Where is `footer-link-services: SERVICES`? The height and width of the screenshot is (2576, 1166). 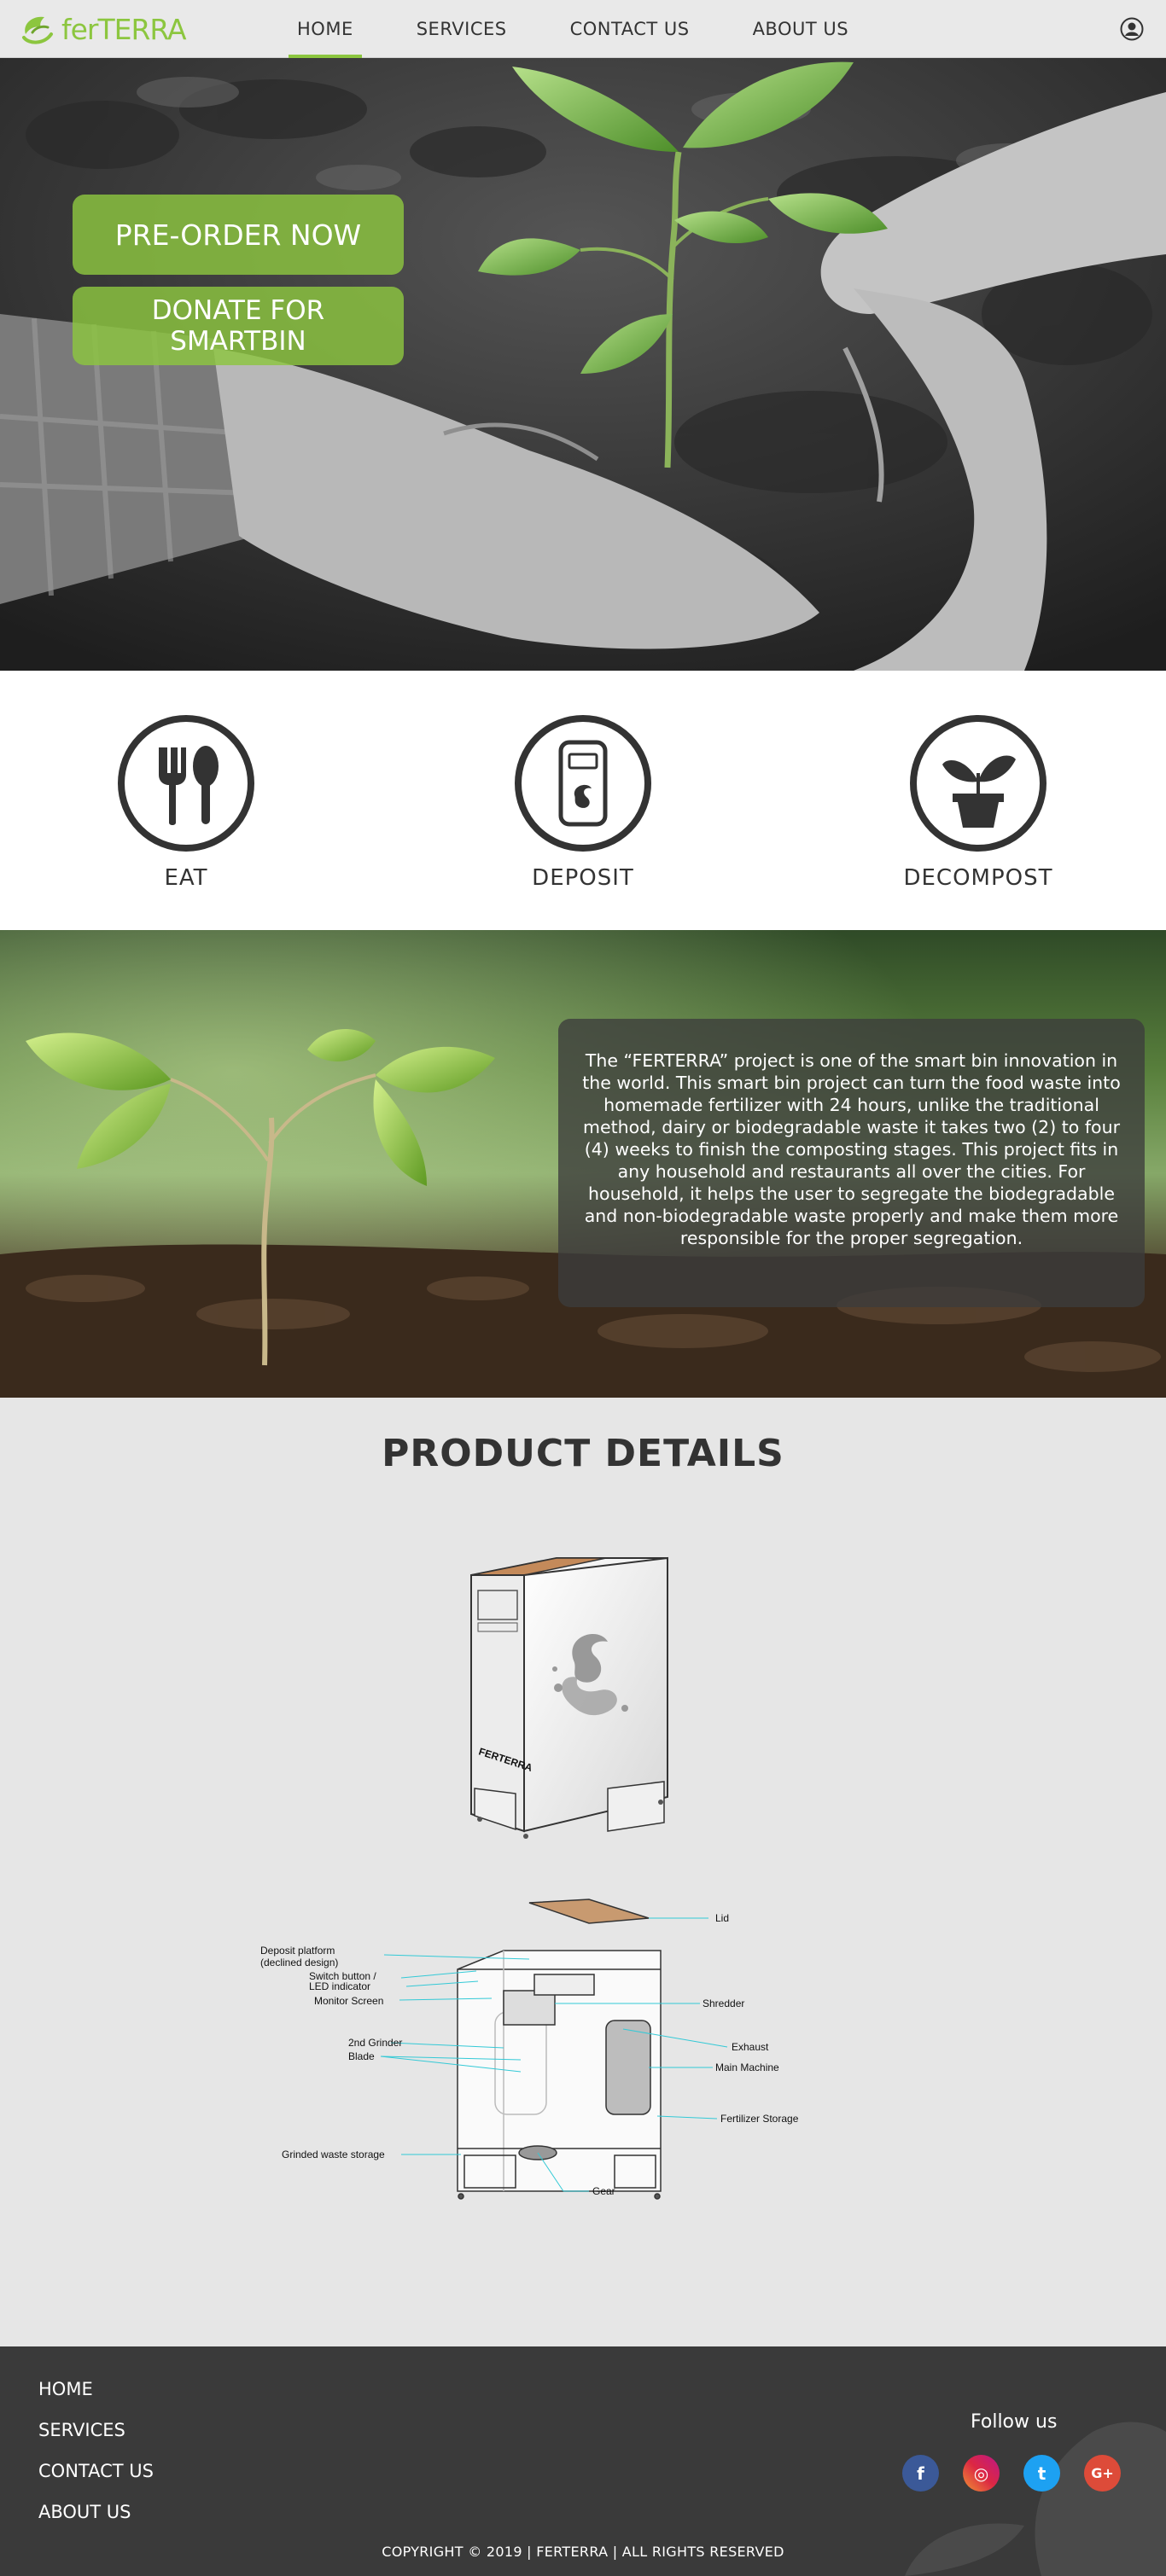
footer-link-services: SERVICES is located at coordinates (96, 2440).